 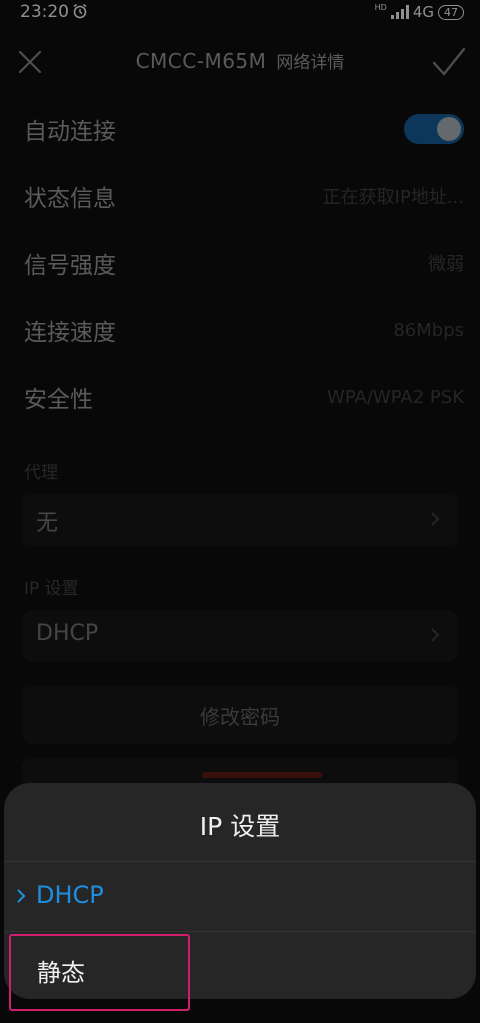 I want to click on option-dhcp-label: DHCP, so click(x=70, y=895).